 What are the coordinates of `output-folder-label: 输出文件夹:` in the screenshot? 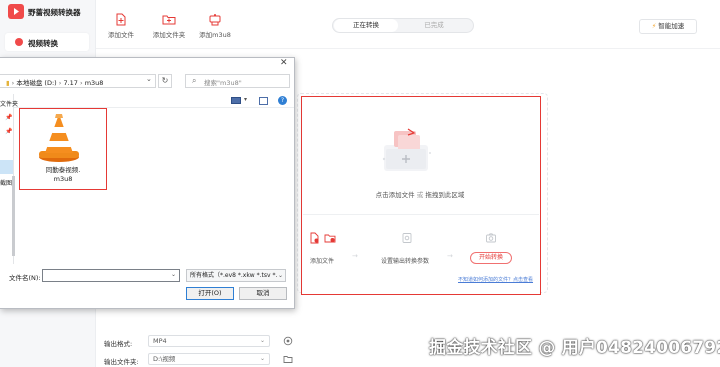 It's located at (121, 362).